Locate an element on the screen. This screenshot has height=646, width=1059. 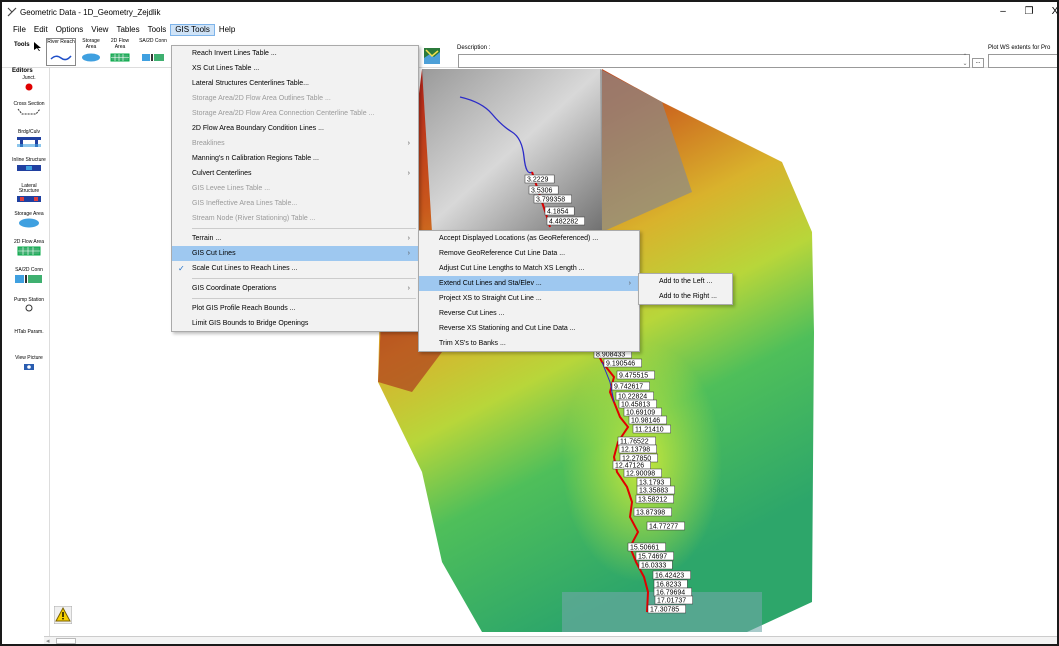
pump-station-button: Pump Station is located at coordinates (29, 311).